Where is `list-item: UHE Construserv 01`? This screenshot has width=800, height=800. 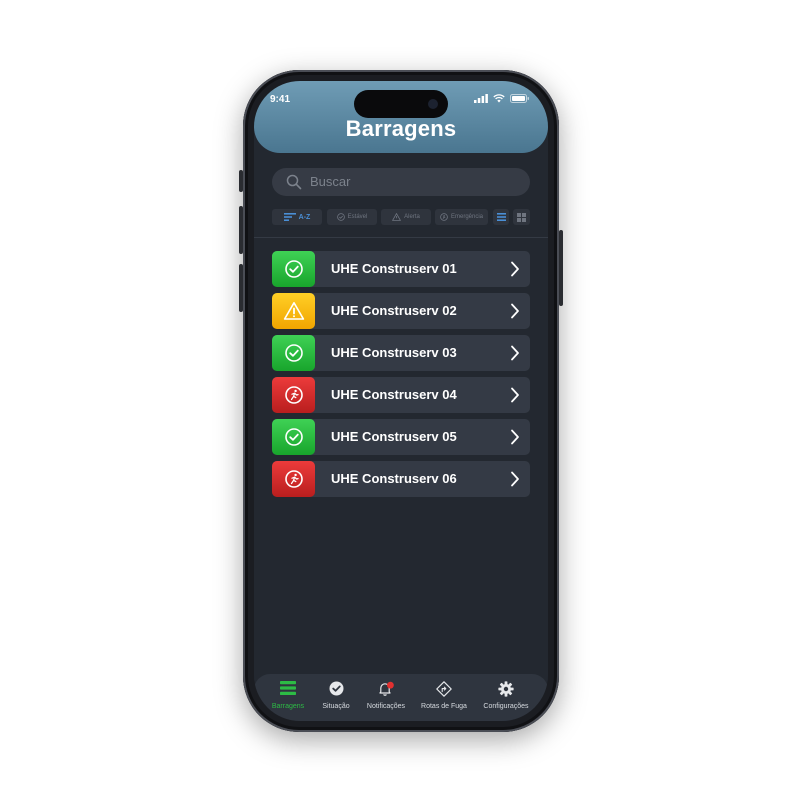
list-item: UHE Construserv 01 is located at coordinates (401, 269).